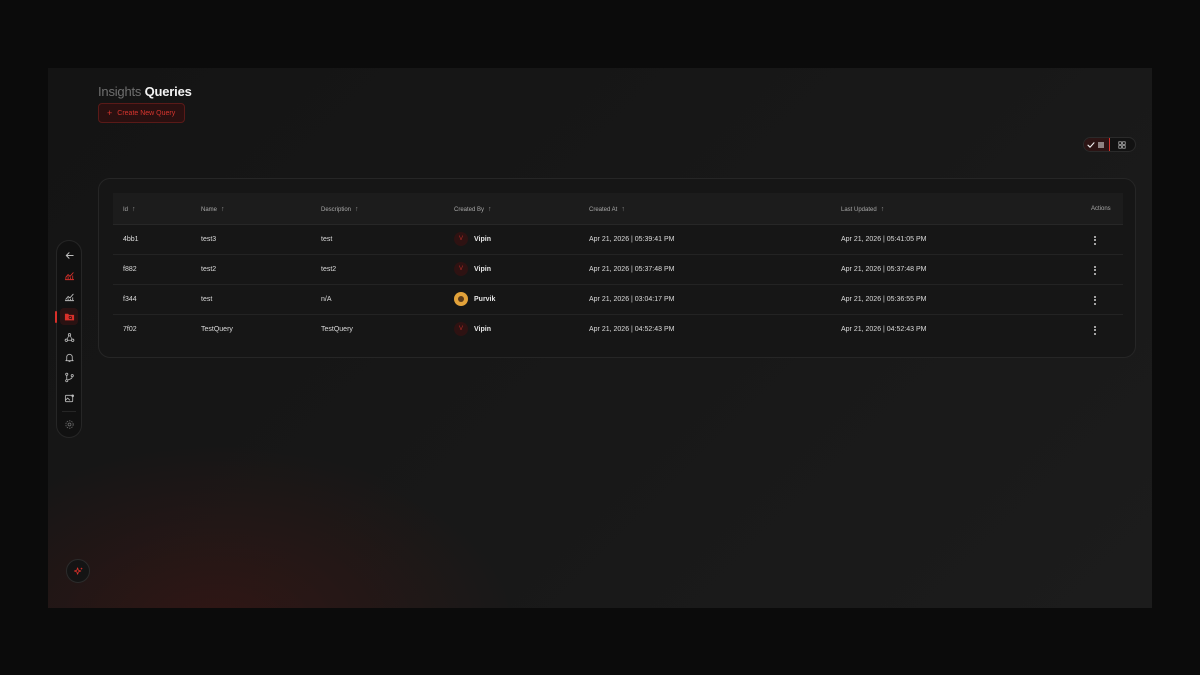 The height and width of the screenshot is (675, 1200). What do you see at coordinates (69, 425) in the screenshot?
I see `settings-icon` at bounding box center [69, 425].